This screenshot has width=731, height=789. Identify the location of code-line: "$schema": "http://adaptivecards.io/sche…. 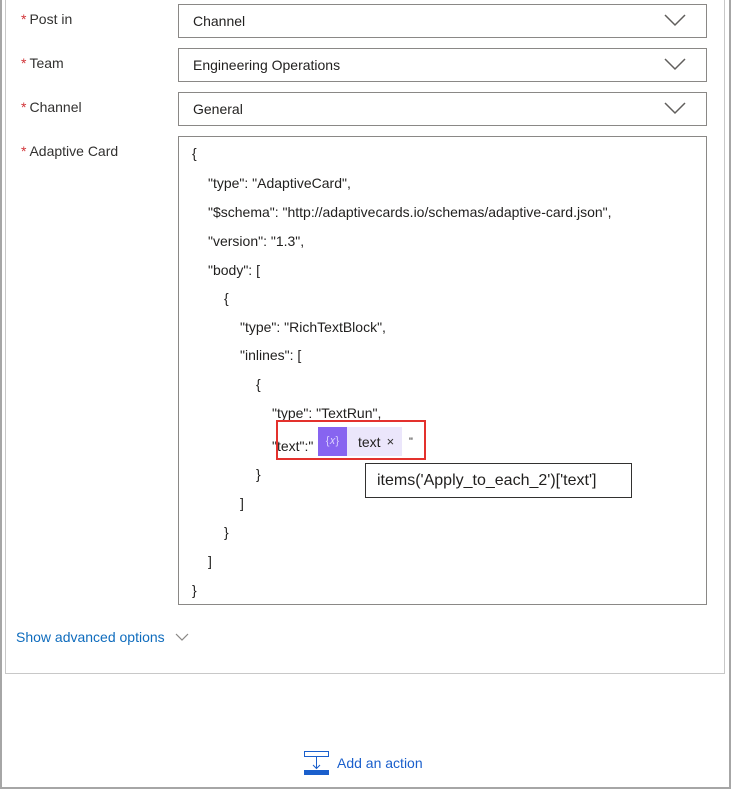
(410, 212).